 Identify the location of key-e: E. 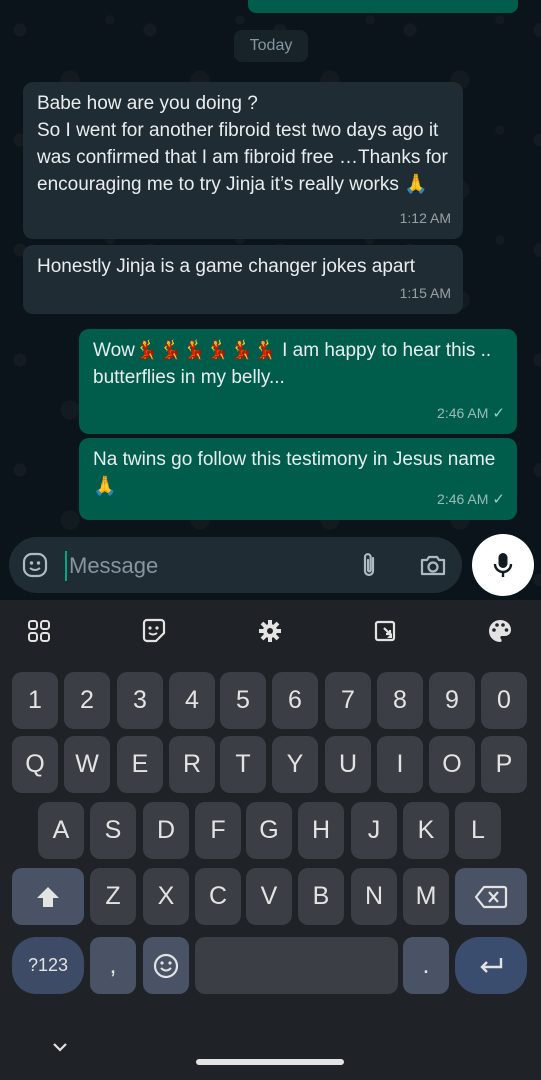
(140, 764).